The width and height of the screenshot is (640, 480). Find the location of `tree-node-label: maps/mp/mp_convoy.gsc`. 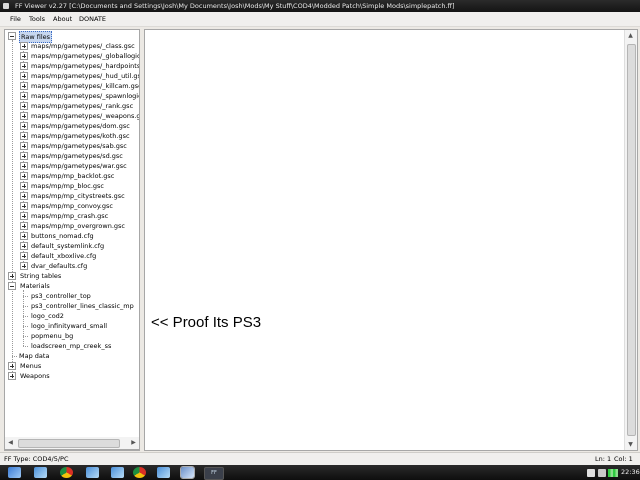

tree-node-label: maps/mp/mp_convoy.gsc is located at coordinates (72, 206).